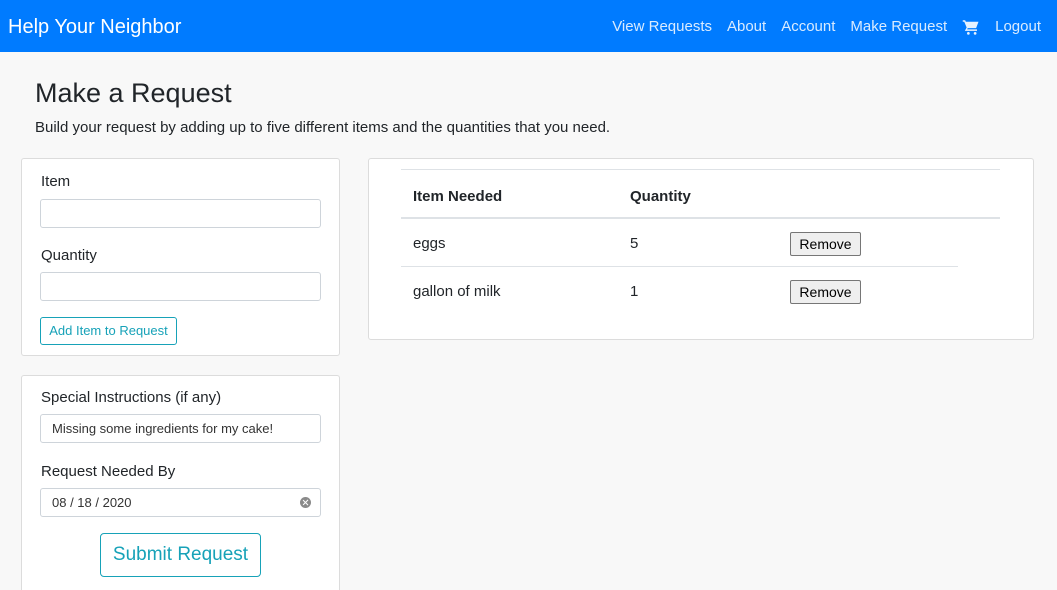 The width and height of the screenshot is (1057, 590). I want to click on header-quantity: Quantity, so click(660, 196).